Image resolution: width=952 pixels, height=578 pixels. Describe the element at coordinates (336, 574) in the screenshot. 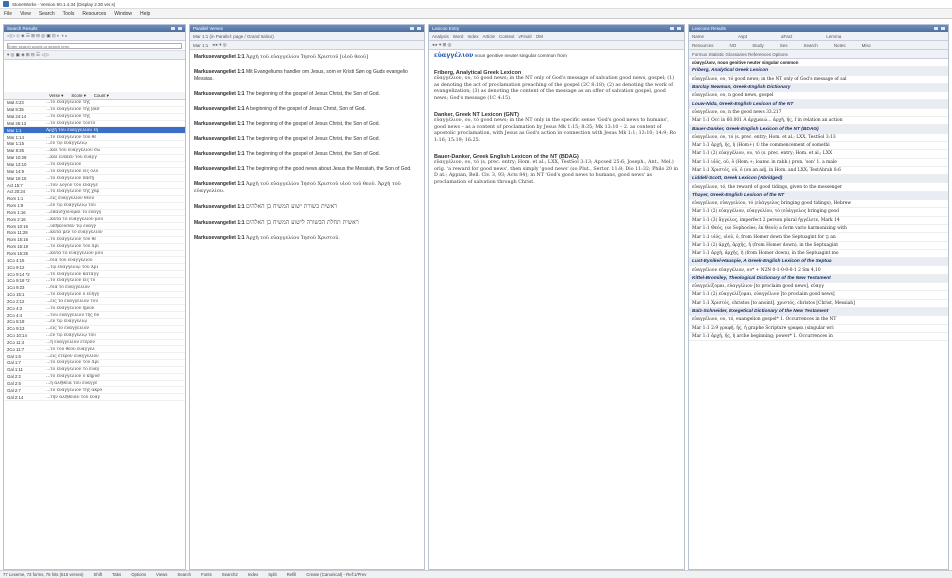

I see `status-item: Create (Canonical) - Ref:1/Prev` at that location.